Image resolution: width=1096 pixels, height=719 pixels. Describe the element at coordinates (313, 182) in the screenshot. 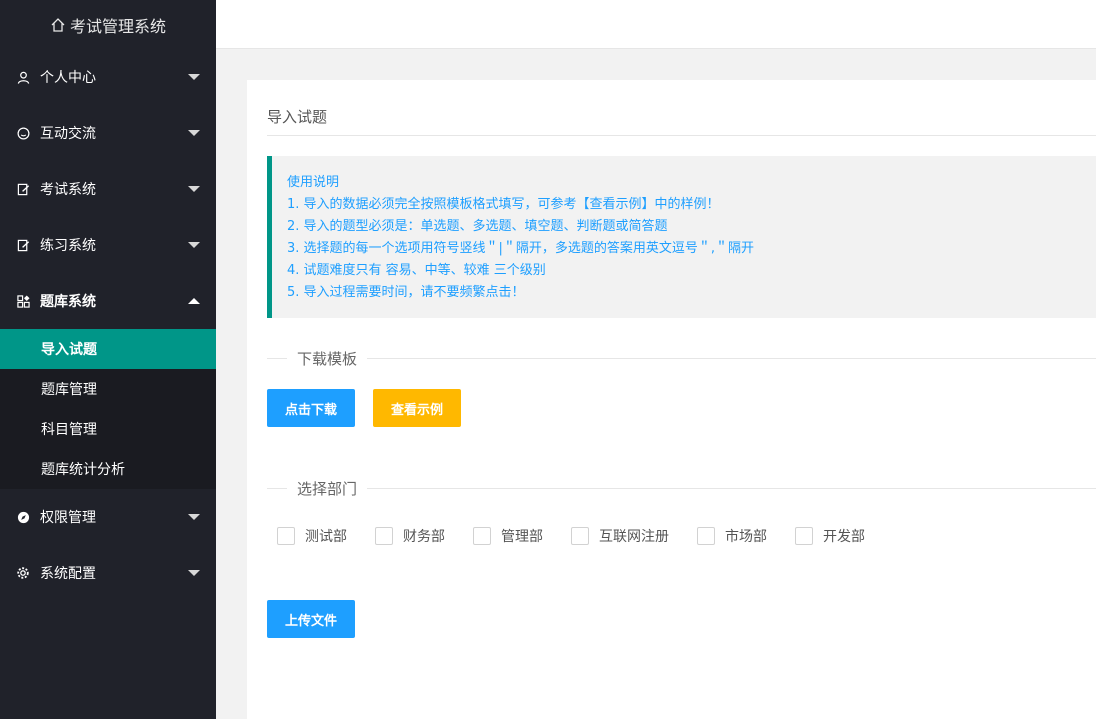

I see `notice-heading: 使用说明` at that location.